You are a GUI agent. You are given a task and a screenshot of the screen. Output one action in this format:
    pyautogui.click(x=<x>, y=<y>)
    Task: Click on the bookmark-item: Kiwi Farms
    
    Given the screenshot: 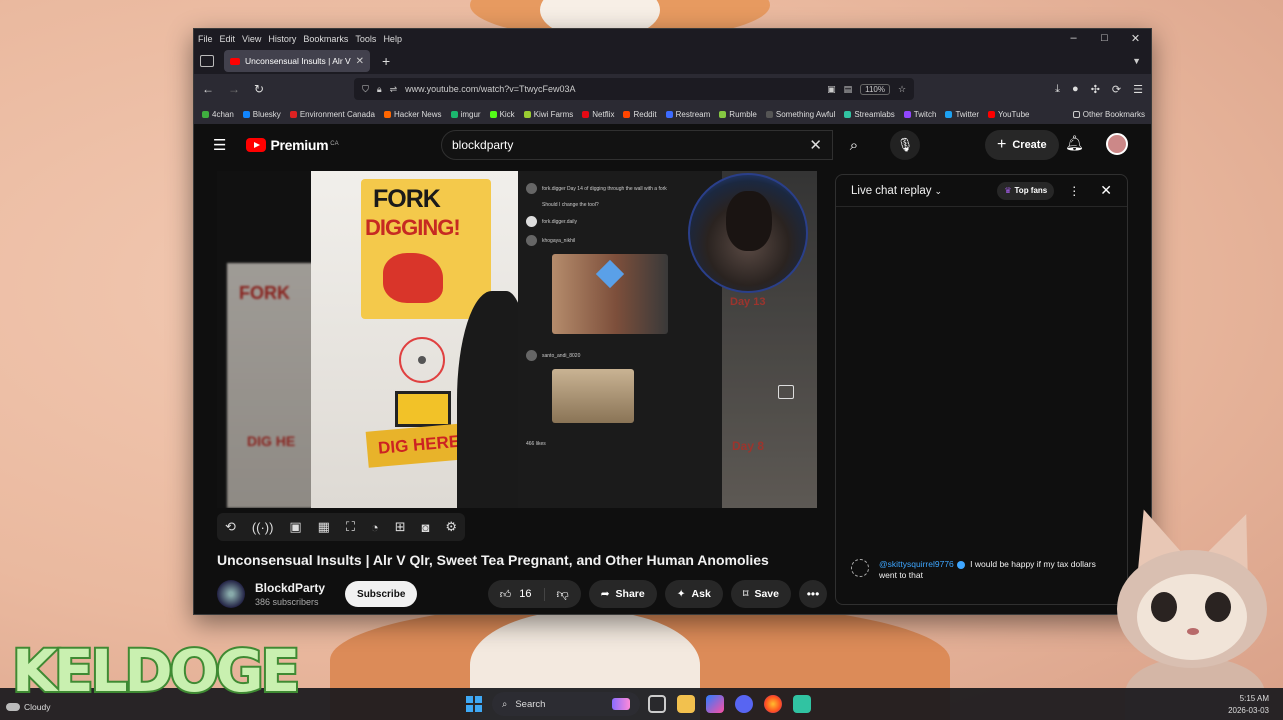 What is the action you would take?
    pyautogui.click(x=548, y=114)
    